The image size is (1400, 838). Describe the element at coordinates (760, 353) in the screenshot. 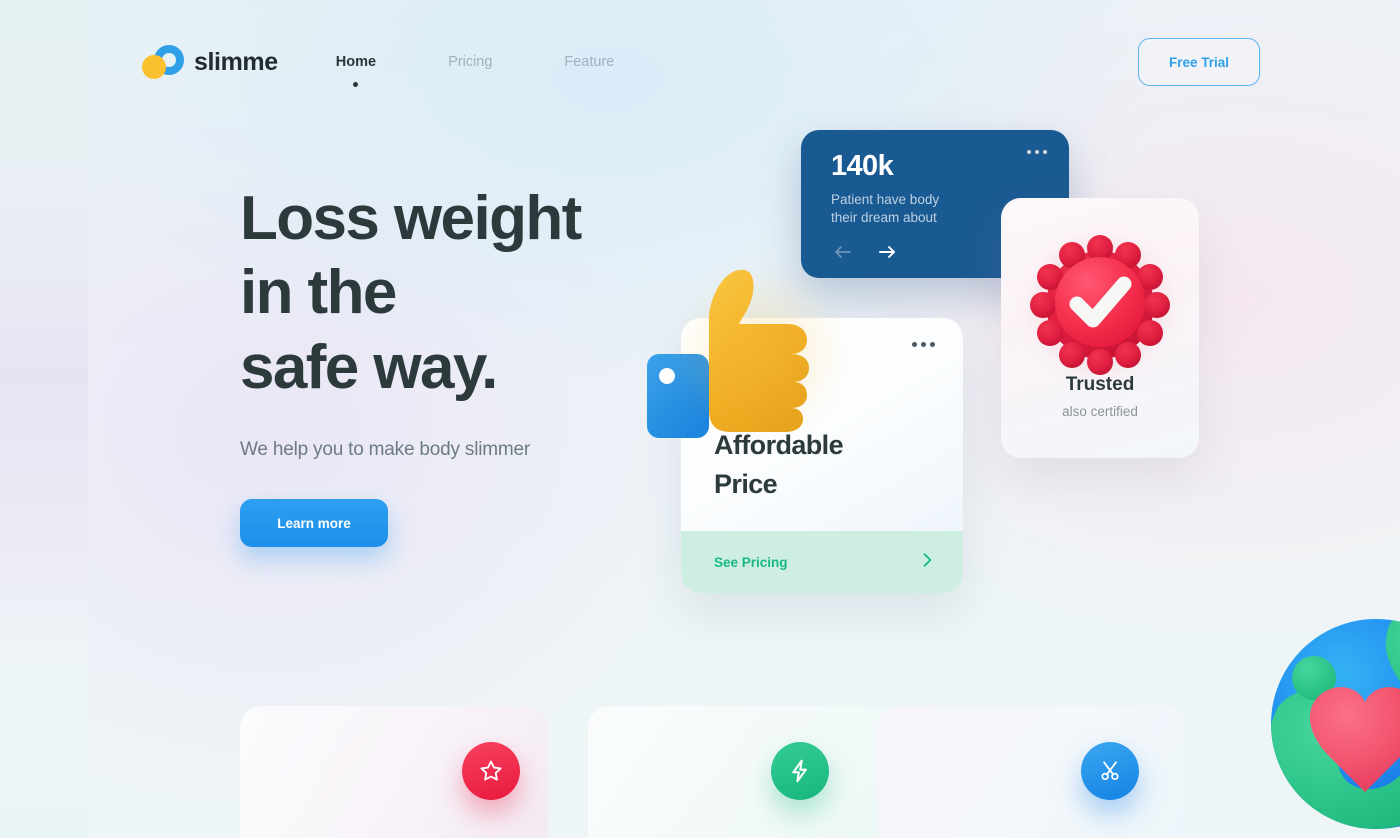

I see `thumbs-up-glow` at that location.